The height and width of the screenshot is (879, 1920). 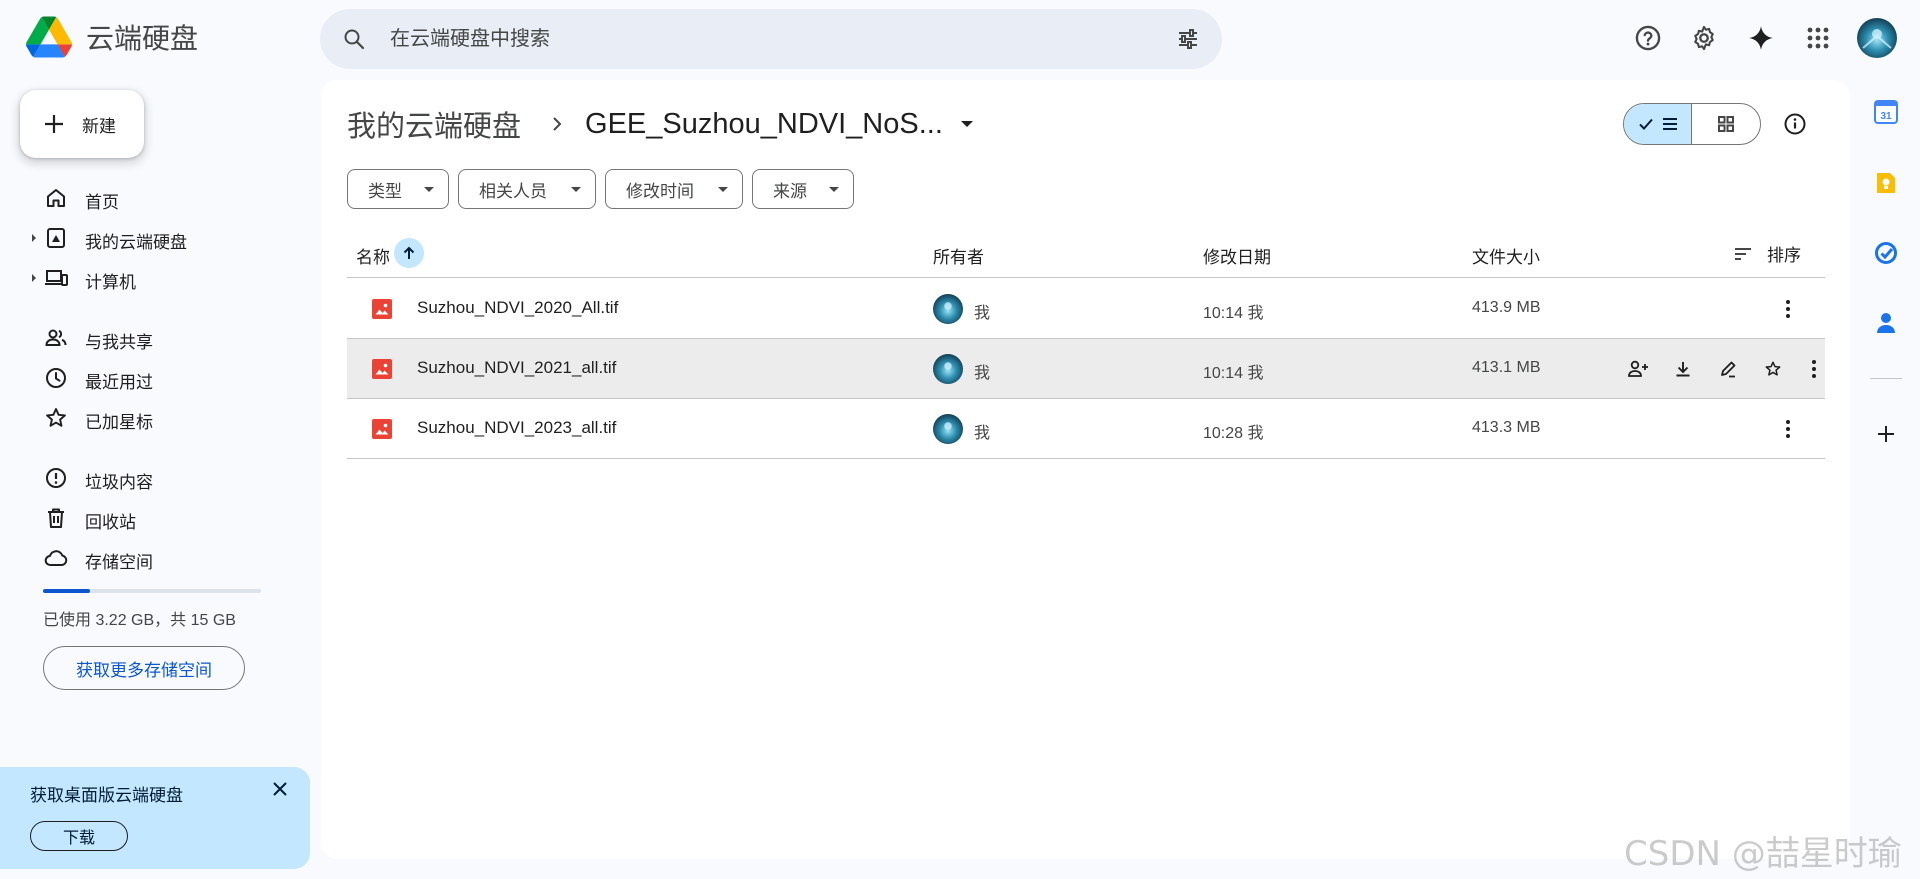 What do you see at coordinates (516, 428) in the screenshot?
I see `file-name: Suzhou_NDVI_2023_all.tif` at bounding box center [516, 428].